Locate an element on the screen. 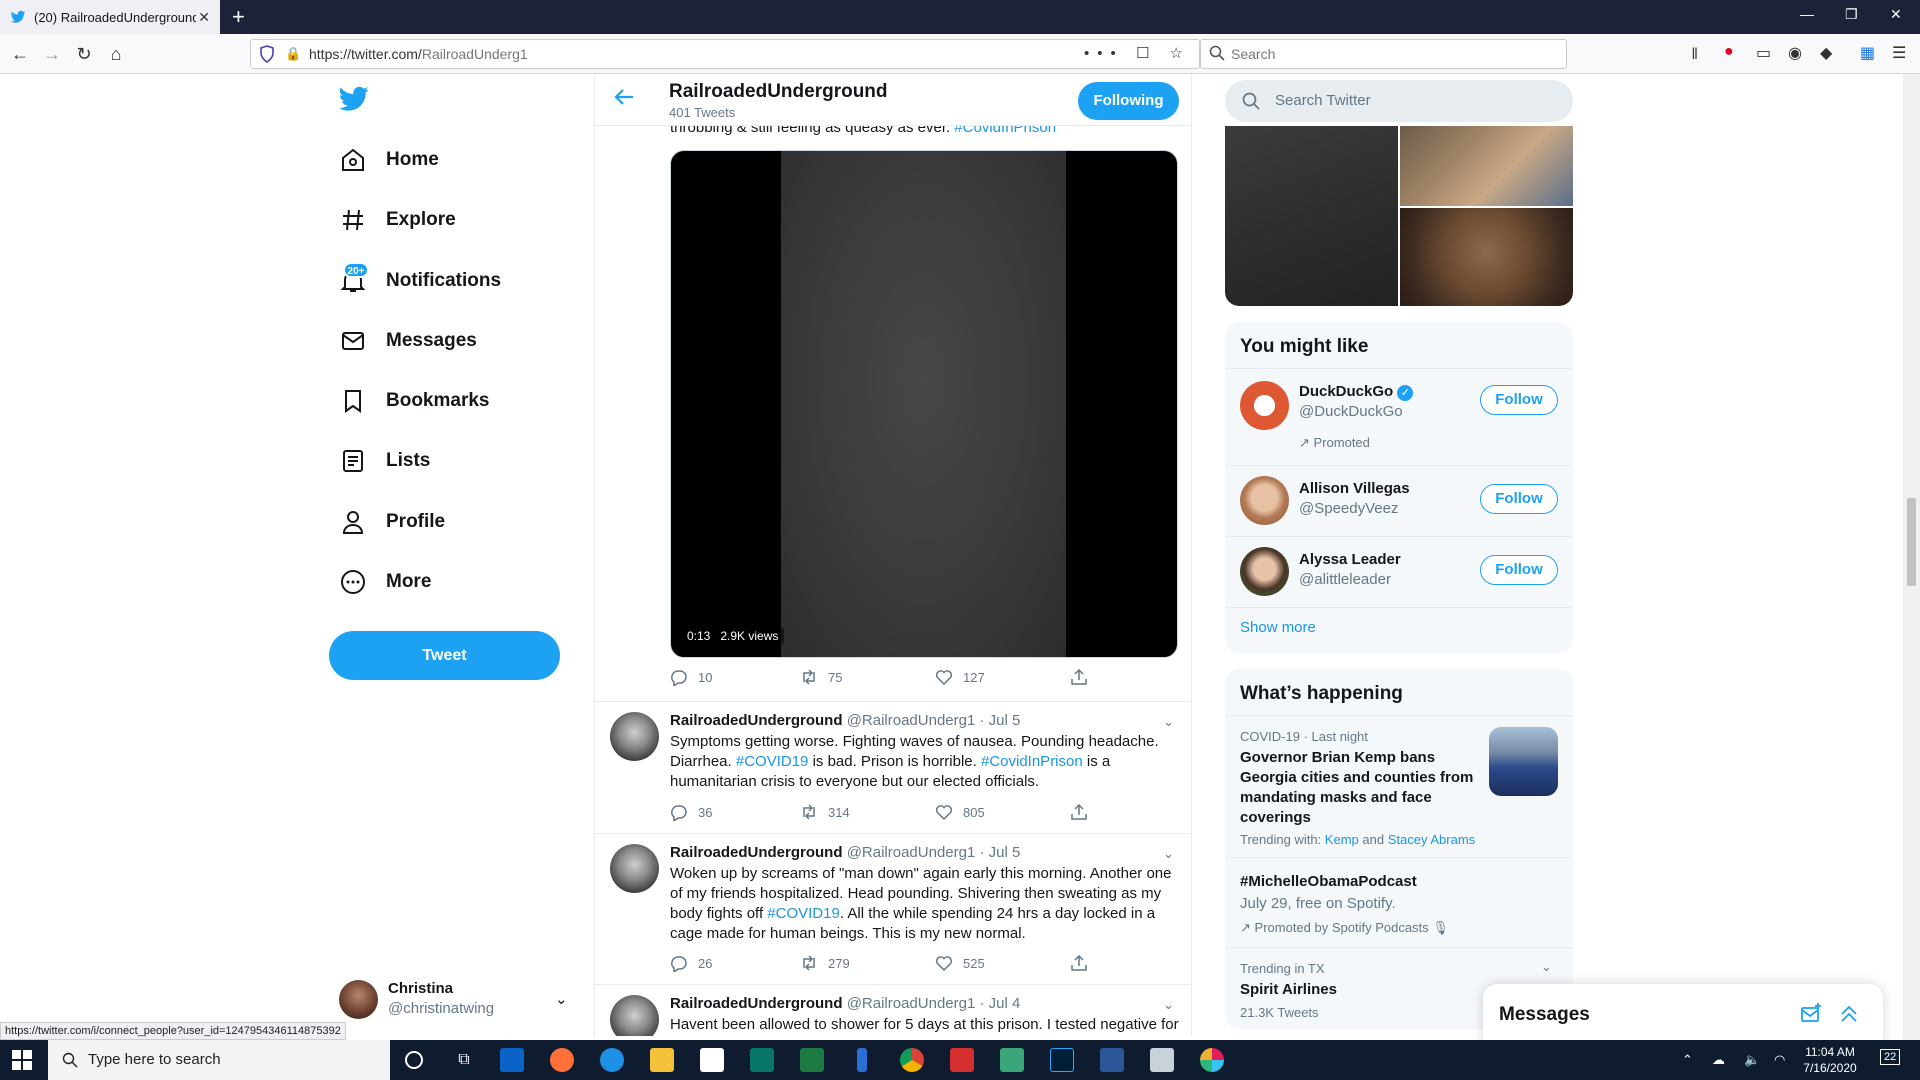 This screenshot has width=1920, height=1080. restore-icon: ❐ is located at coordinates (1851, 14).